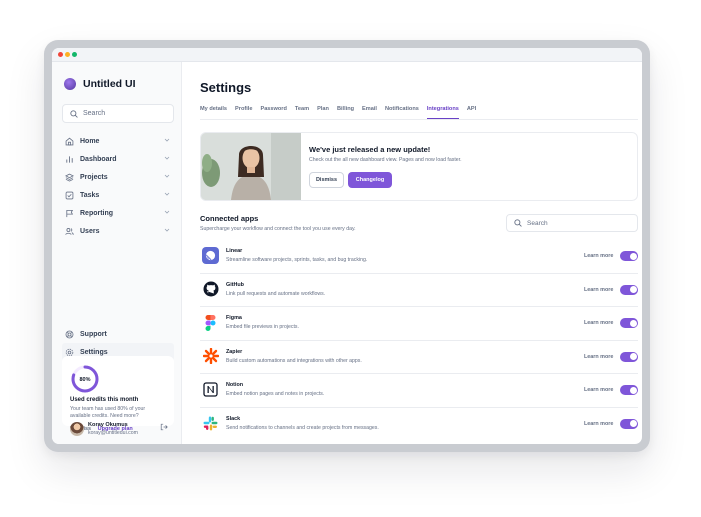 The width and height of the screenshot is (701, 517). Describe the element at coordinates (74, 54) in the screenshot. I see `maximize-window-dot` at that location.